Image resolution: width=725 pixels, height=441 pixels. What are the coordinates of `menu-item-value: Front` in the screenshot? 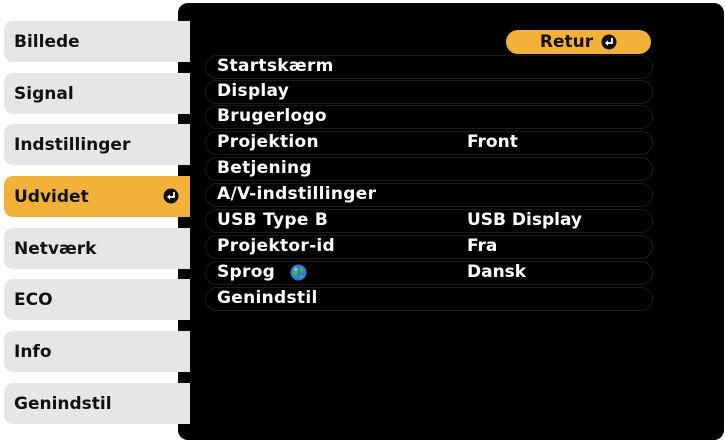 It's located at (492, 142).